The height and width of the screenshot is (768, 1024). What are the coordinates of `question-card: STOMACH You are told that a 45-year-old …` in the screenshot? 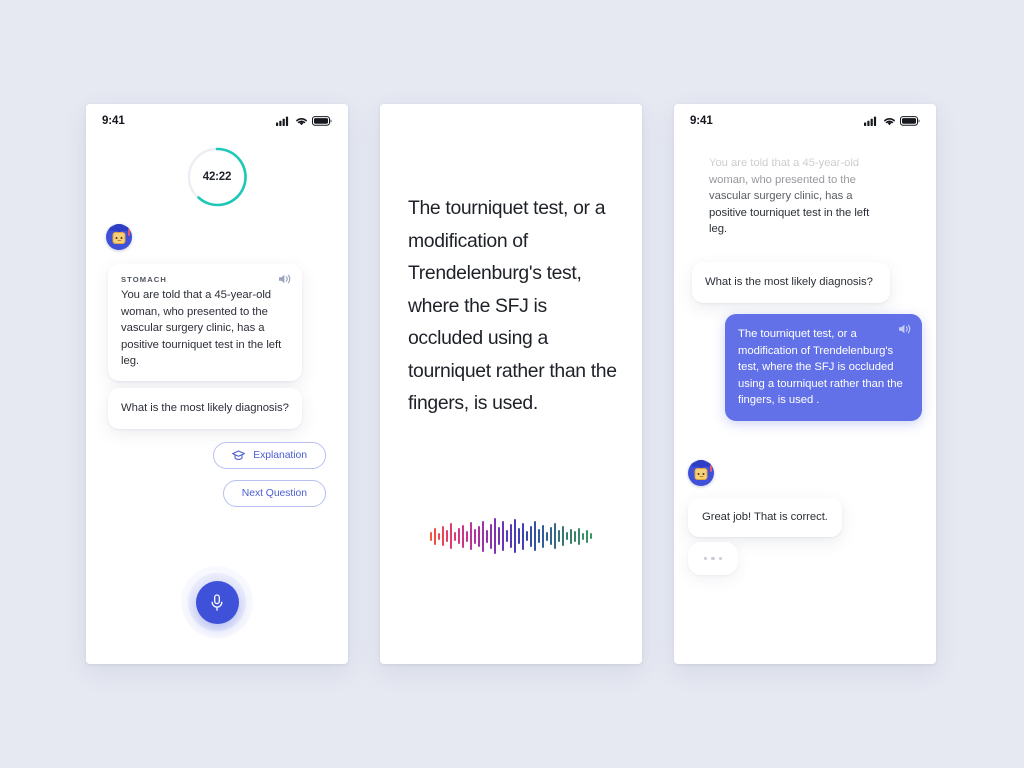 It's located at (205, 322).